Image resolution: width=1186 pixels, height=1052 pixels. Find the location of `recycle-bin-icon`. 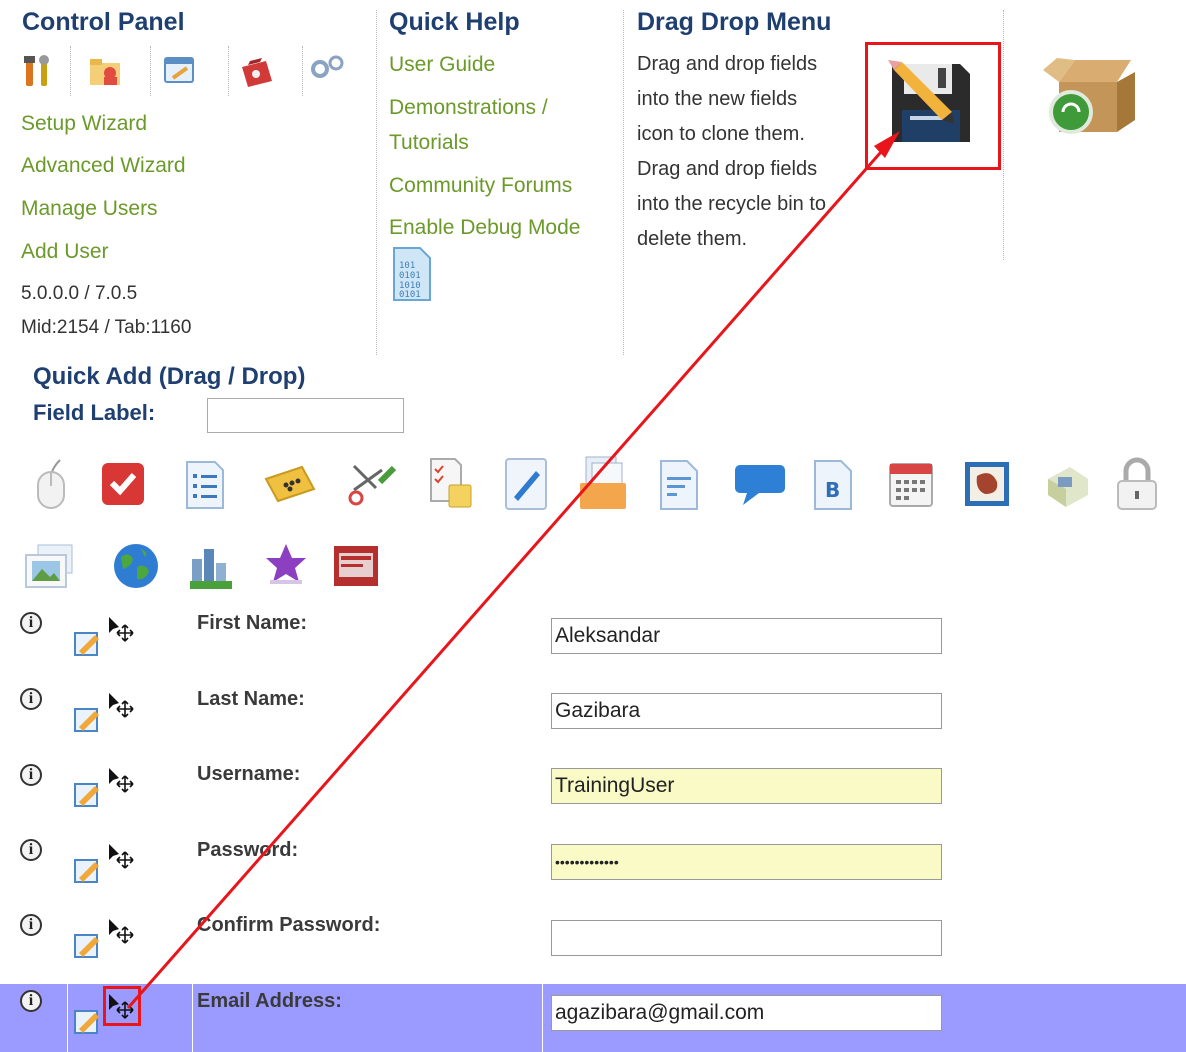

recycle-bin-icon is located at coordinates (1089, 96).